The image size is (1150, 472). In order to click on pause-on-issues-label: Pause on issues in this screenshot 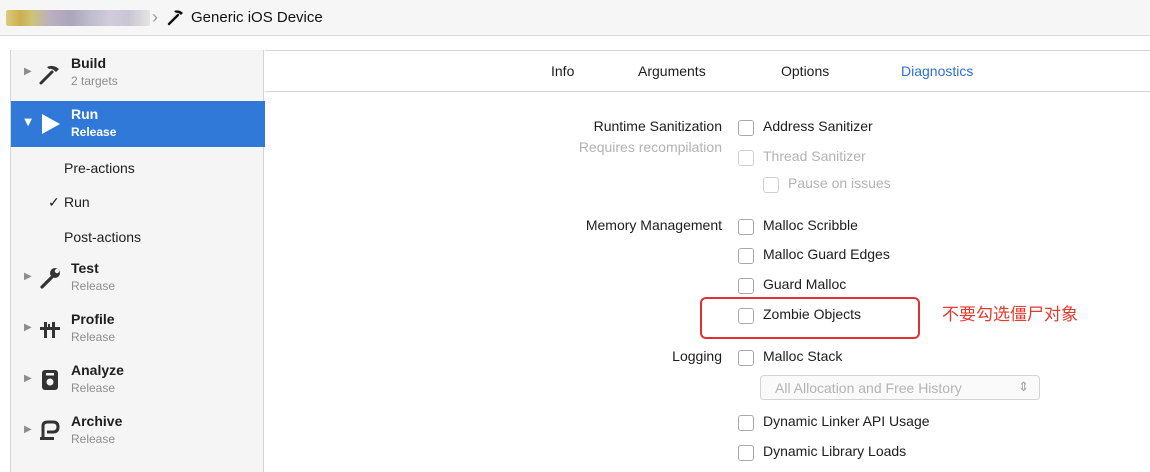, I will do `click(839, 183)`.